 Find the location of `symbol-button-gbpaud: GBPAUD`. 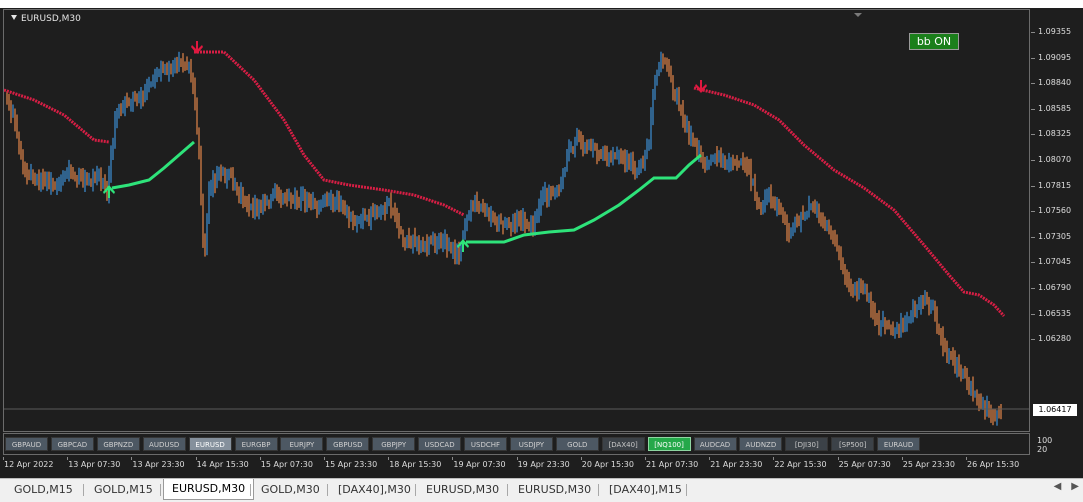

symbol-button-gbpaud: GBPAUD is located at coordinates (26, 444).